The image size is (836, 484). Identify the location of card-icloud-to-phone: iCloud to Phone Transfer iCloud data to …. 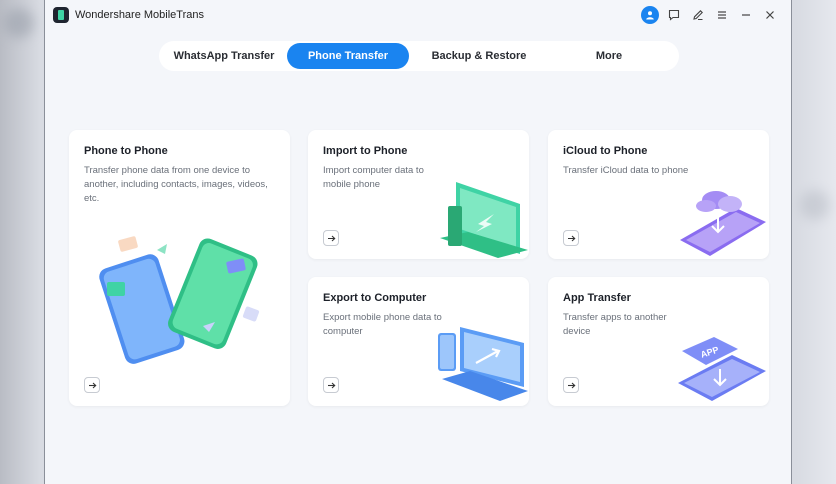
(658, 194).